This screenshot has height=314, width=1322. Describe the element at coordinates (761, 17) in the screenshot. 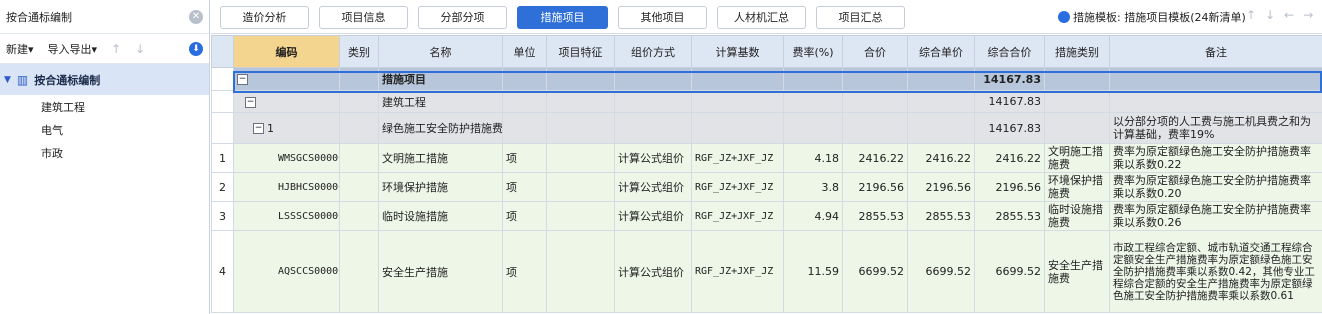

I see `tab-labor-material-summary: 人材机汇总` at that location.